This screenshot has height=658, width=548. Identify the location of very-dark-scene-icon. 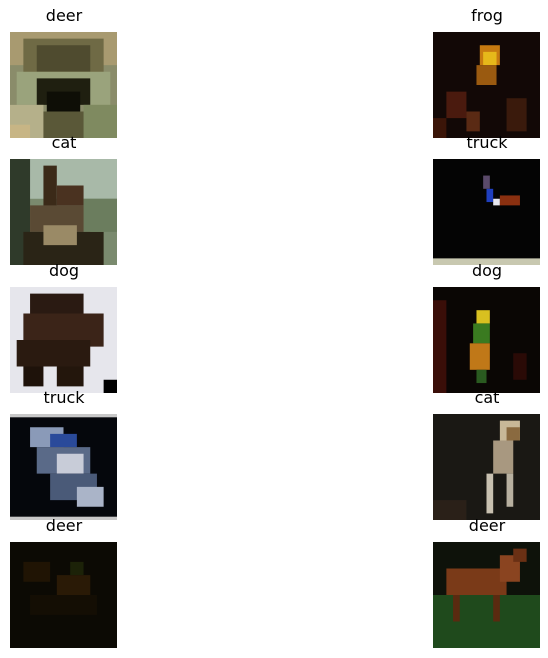
(63, 595).